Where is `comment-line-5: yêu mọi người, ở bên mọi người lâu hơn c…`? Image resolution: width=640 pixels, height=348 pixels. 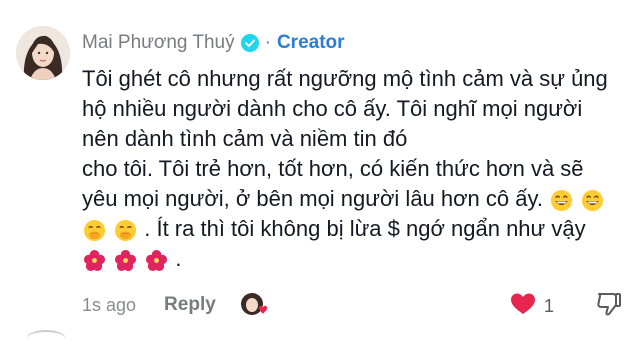
comment-line-5: yêu mọi người, ở bên mọi người lâu hơn c… is located at coordinates (354, 199).